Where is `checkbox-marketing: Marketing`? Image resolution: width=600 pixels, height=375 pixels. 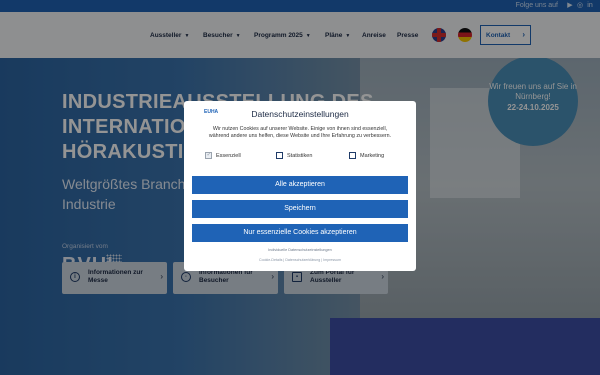
checkbox-marketing: Marketing is located at coordinates (366, 155).